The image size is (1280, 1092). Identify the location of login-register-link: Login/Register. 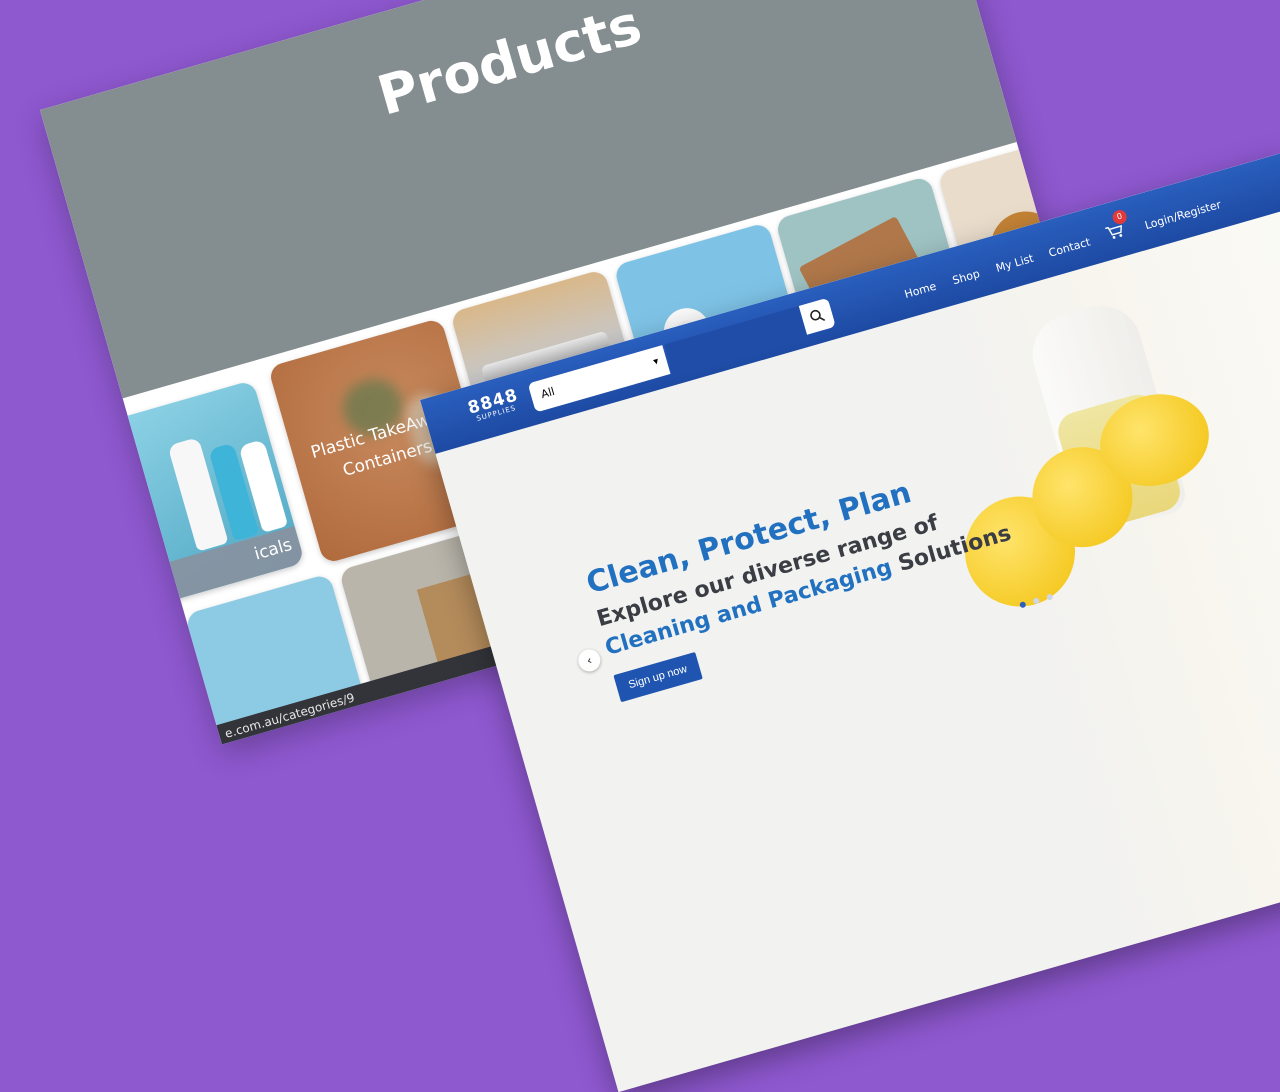
(1182, 215).